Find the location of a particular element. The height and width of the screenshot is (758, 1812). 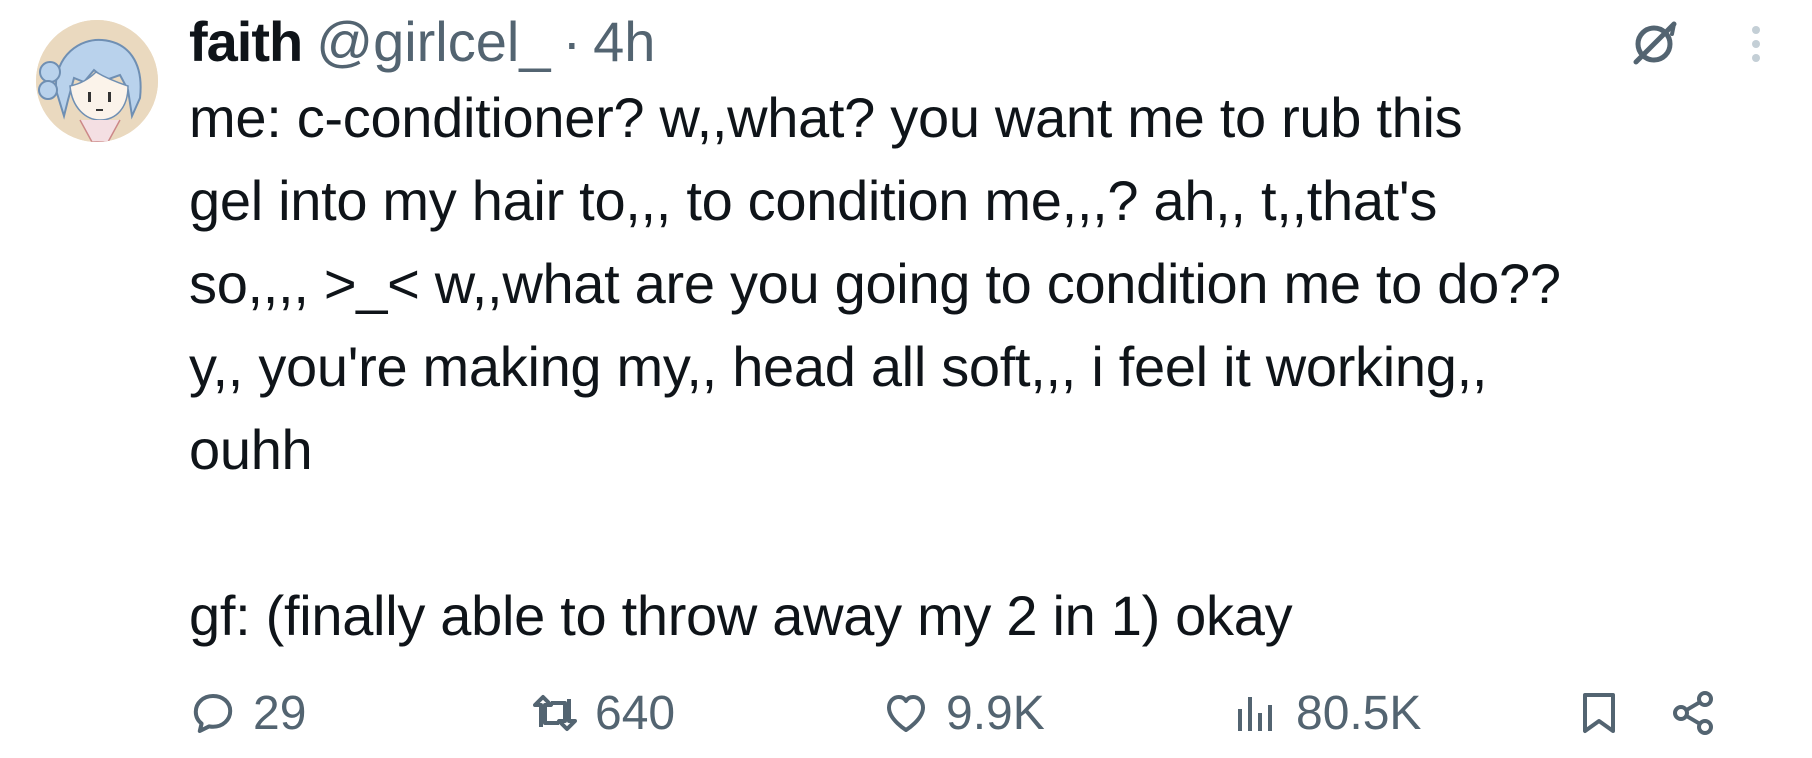

repost-icon is located at coordinates (555, 713).